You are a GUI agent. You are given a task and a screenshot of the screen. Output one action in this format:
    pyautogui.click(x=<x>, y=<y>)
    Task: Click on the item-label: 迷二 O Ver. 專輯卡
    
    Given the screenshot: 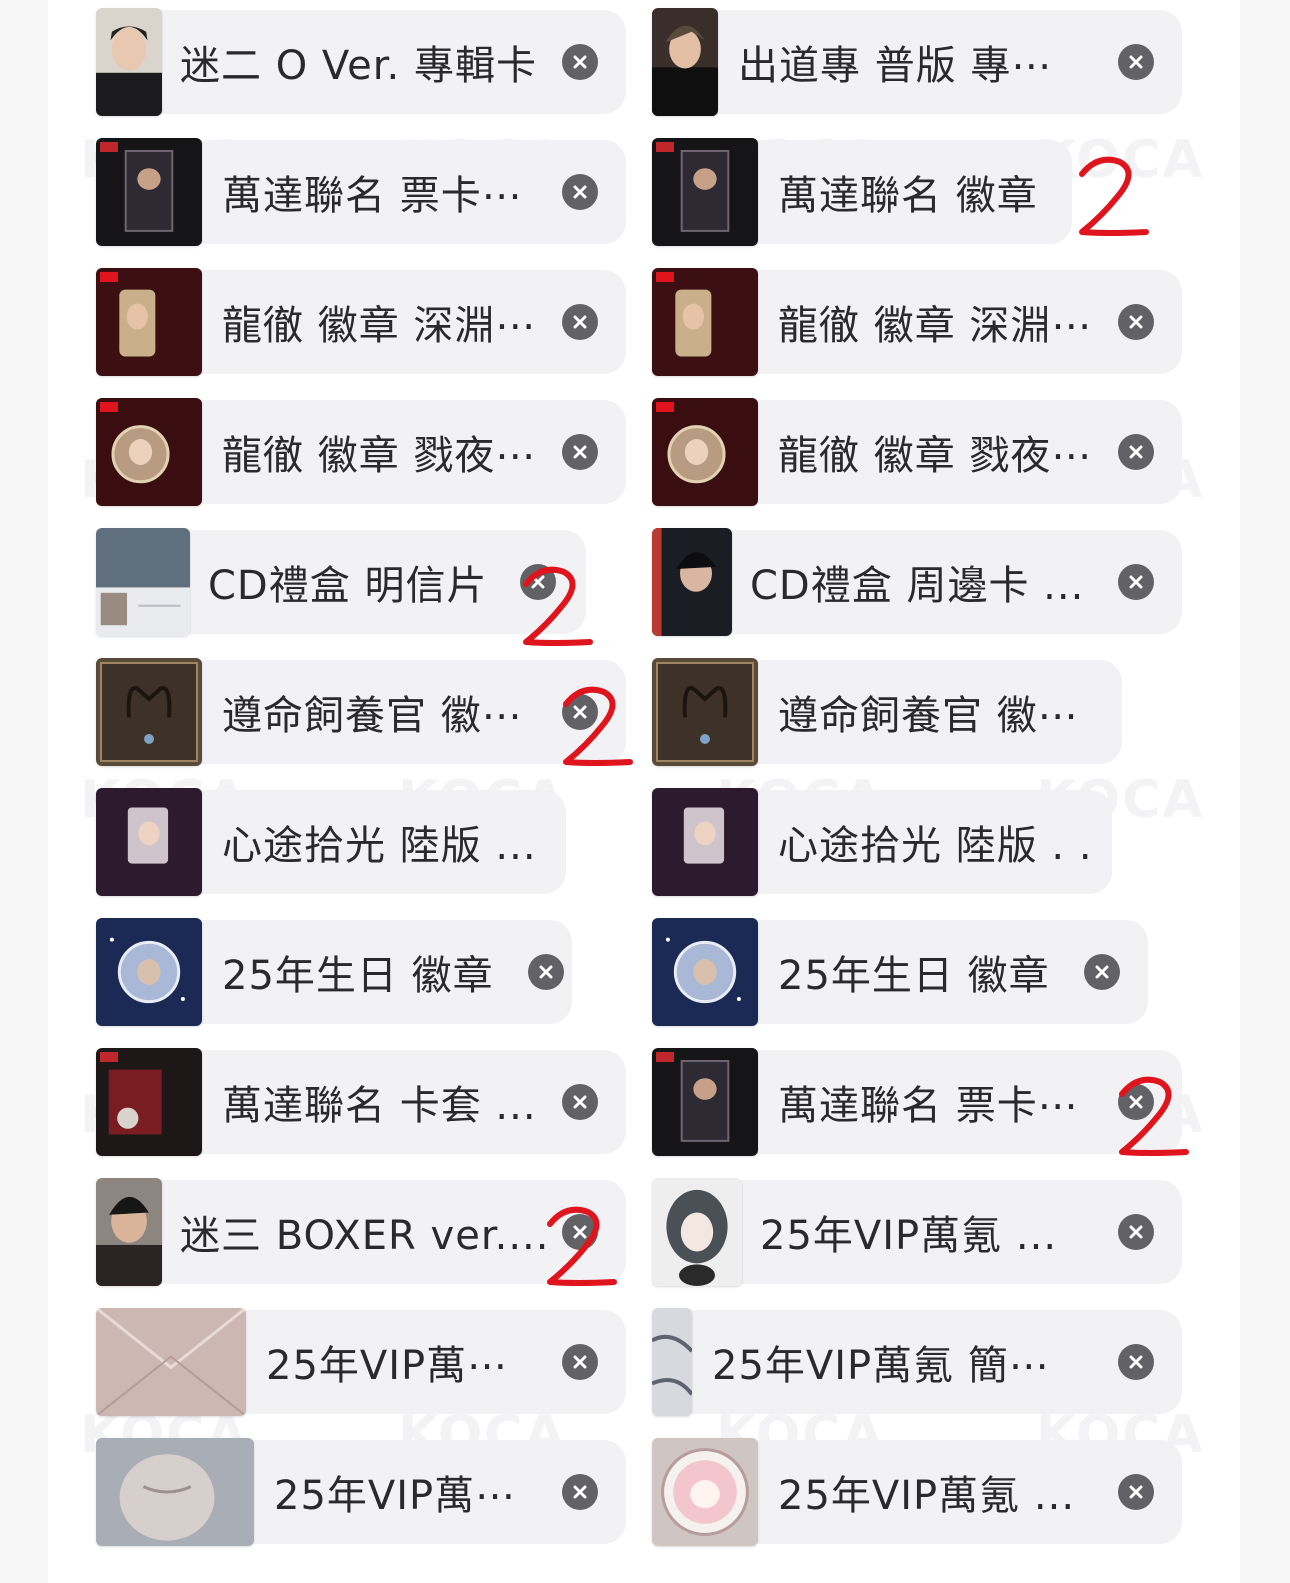 What is the action you would take?
    pyautogui.click(x=358, y=66)
    